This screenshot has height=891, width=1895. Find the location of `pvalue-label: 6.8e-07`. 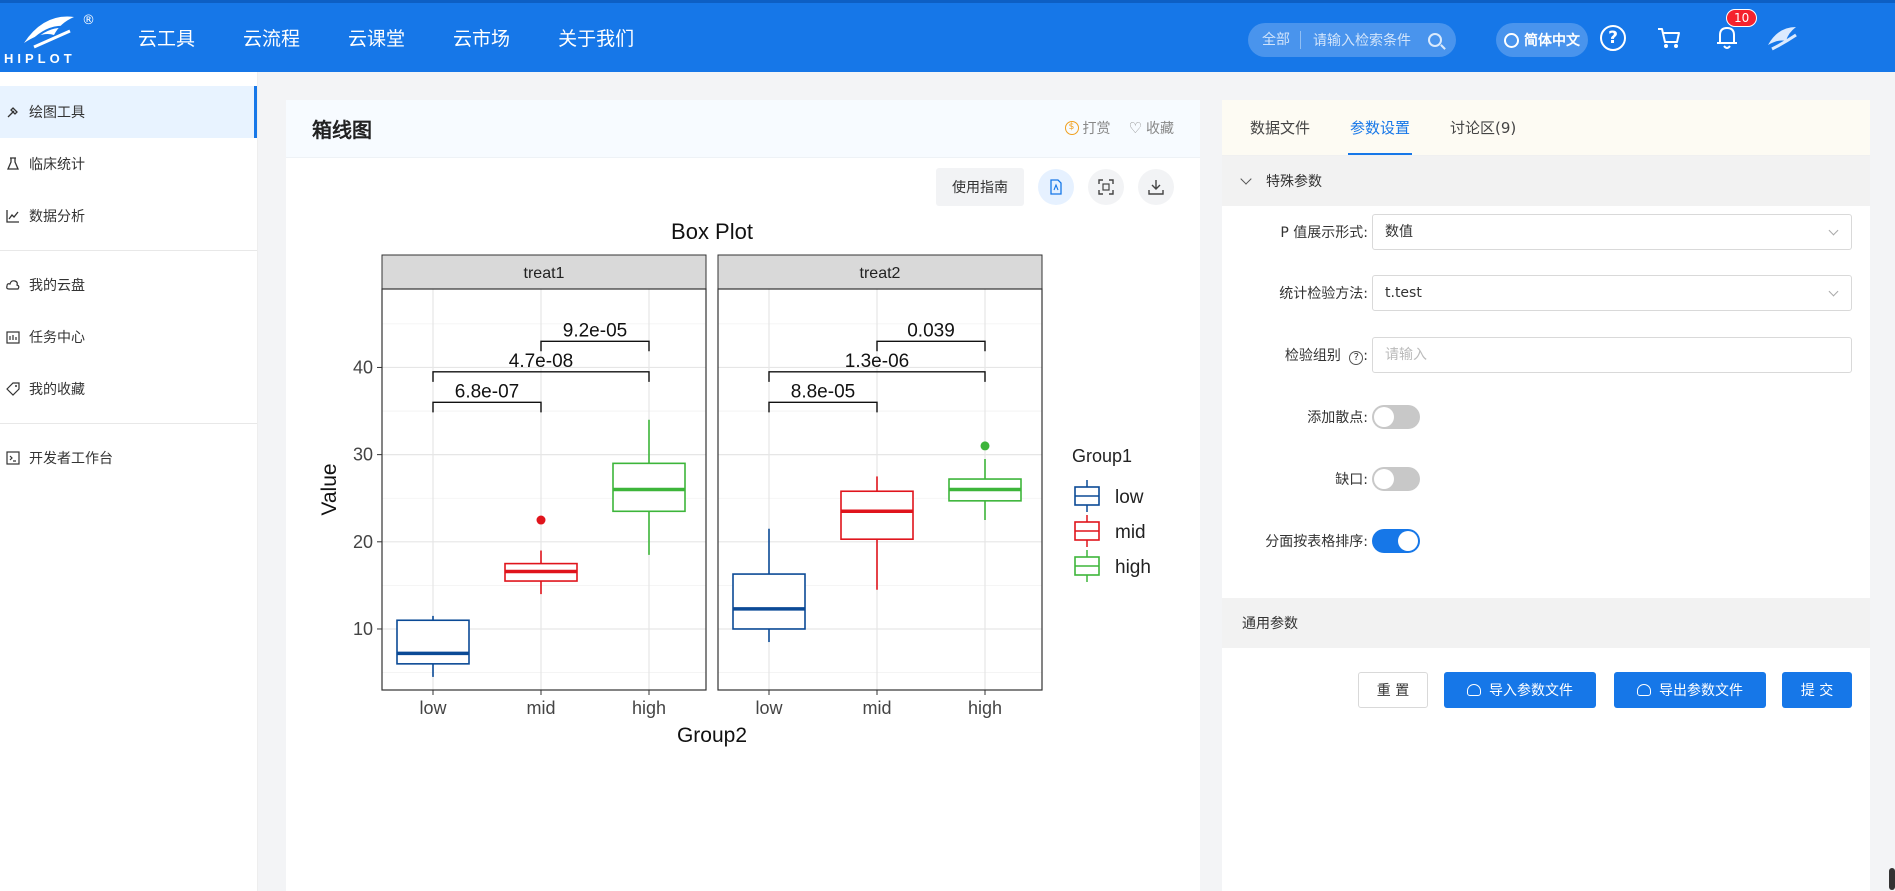

pvalue-label: 6.8e-07 is located at coordinates (487, 391).